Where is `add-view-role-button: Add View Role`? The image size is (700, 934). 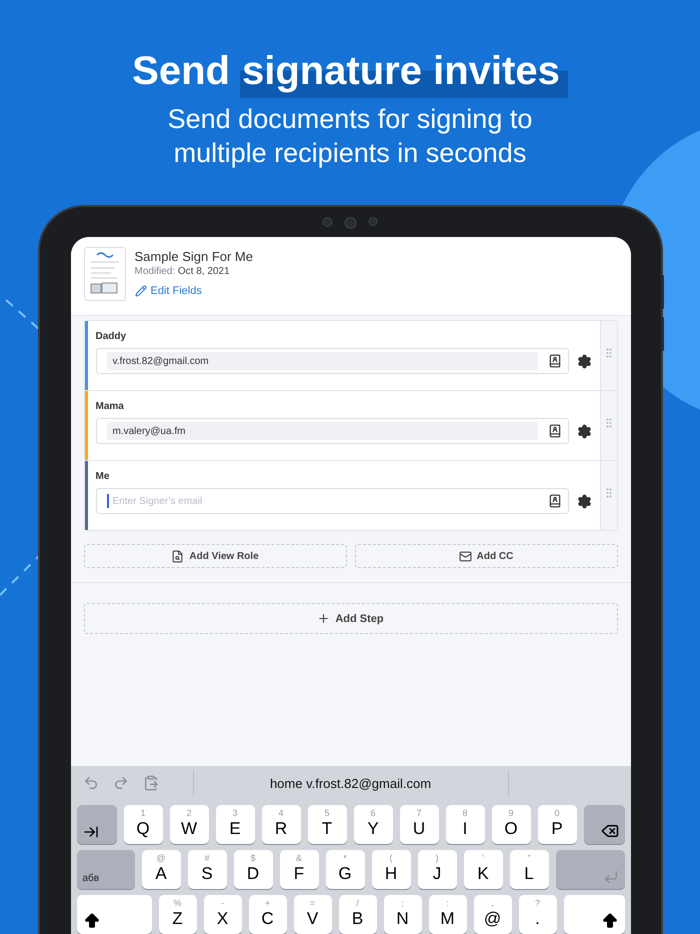 add-view-role-button: Add View Role is located at coordinates (215, 556).